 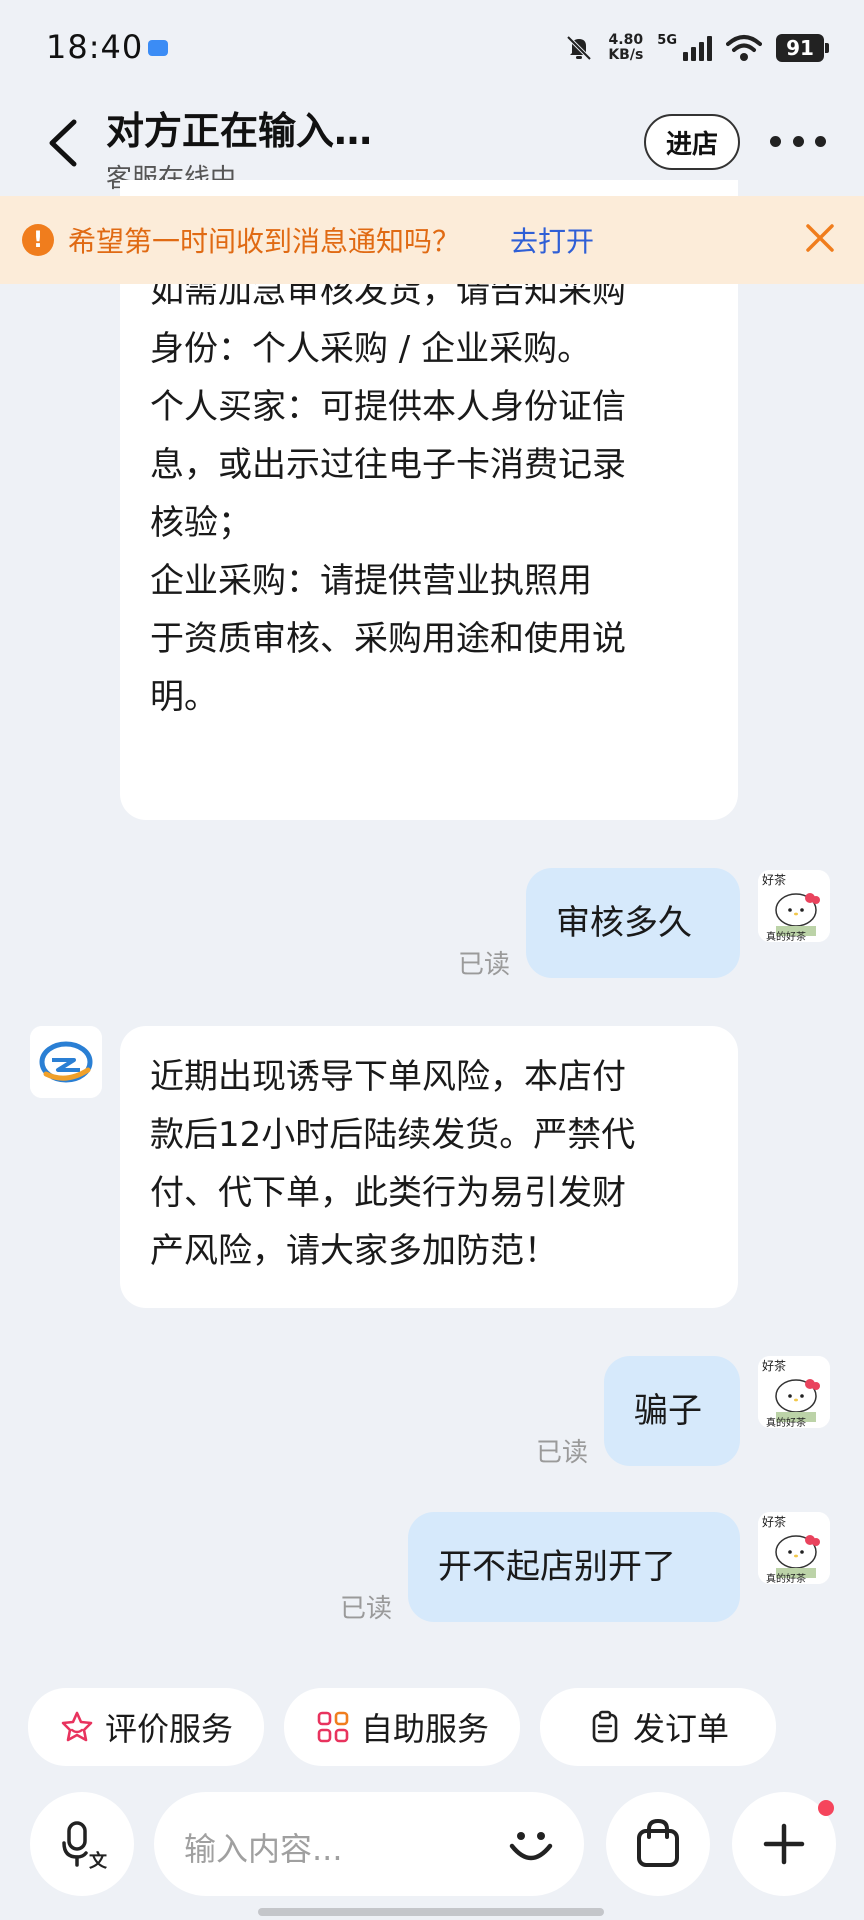 I want to click on shop-avatar, so click(x=66, y=1062).